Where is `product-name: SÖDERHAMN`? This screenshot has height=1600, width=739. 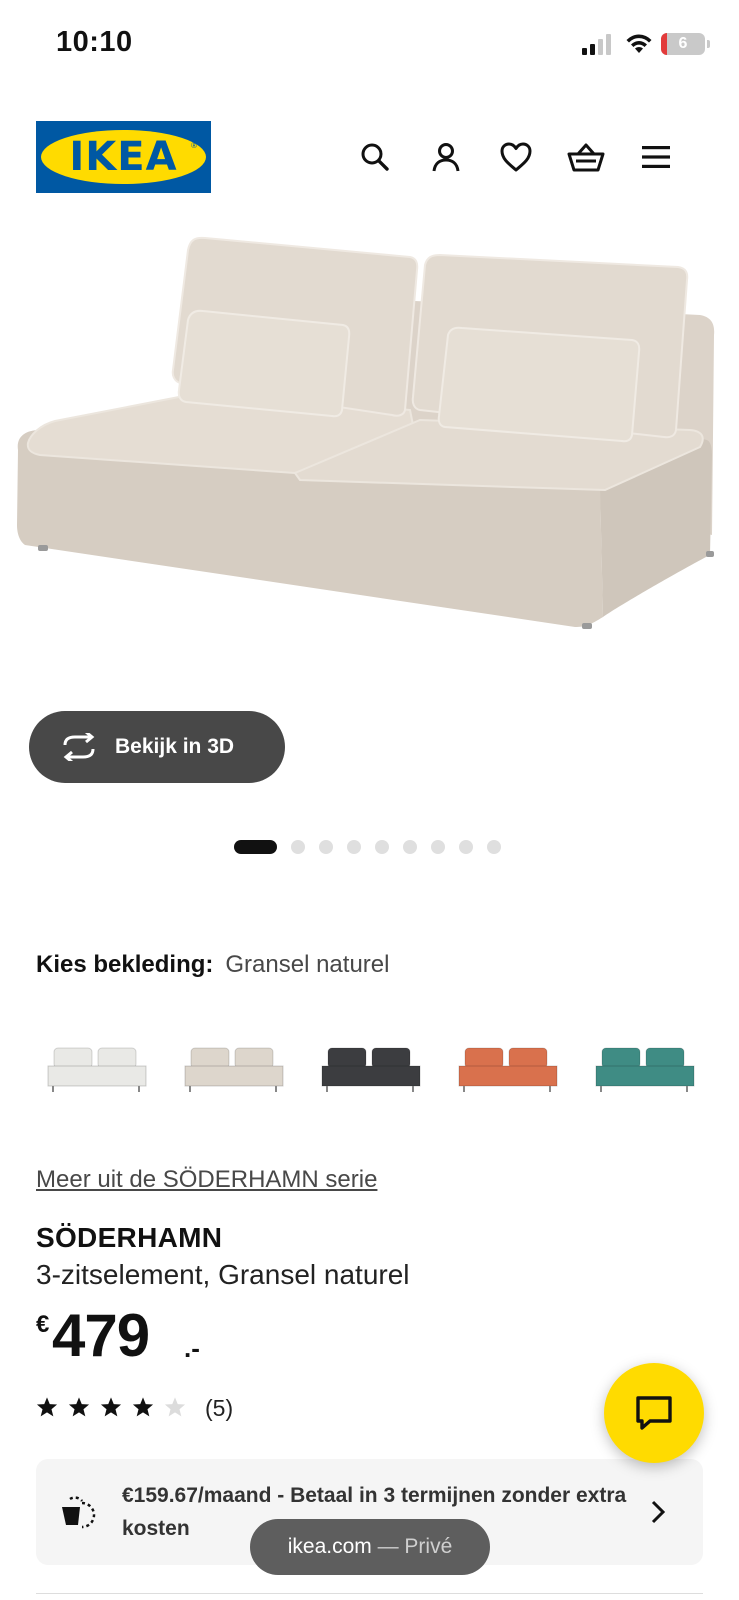
product-name: SÖDERHAMN is located at coordinates (129, 1237).